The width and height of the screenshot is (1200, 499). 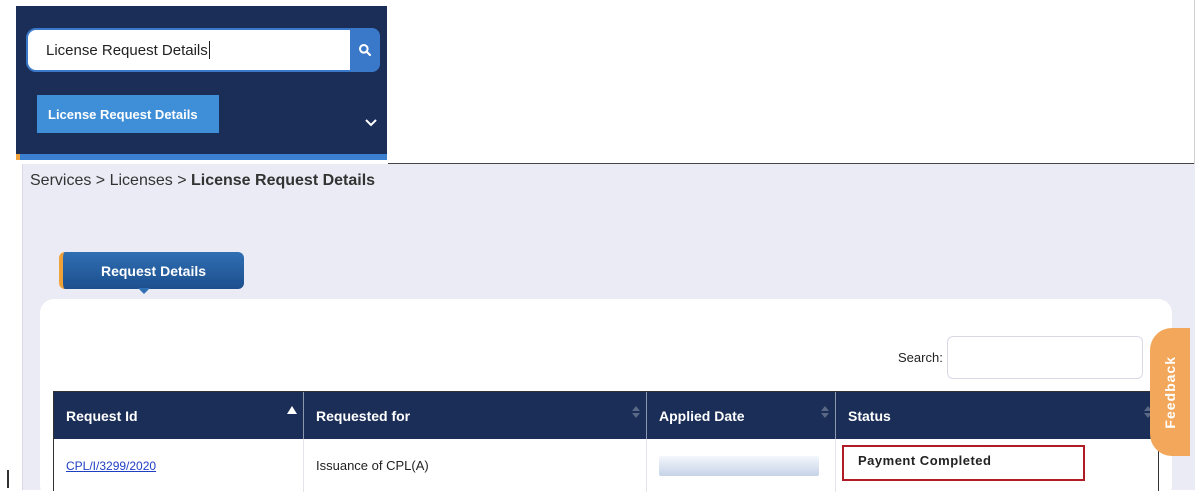 What do you see at coordinates (111, 466) in the screenshot?
I see `request-id-link: CPL/I/3299/2020` at bounding box center [111, 466].